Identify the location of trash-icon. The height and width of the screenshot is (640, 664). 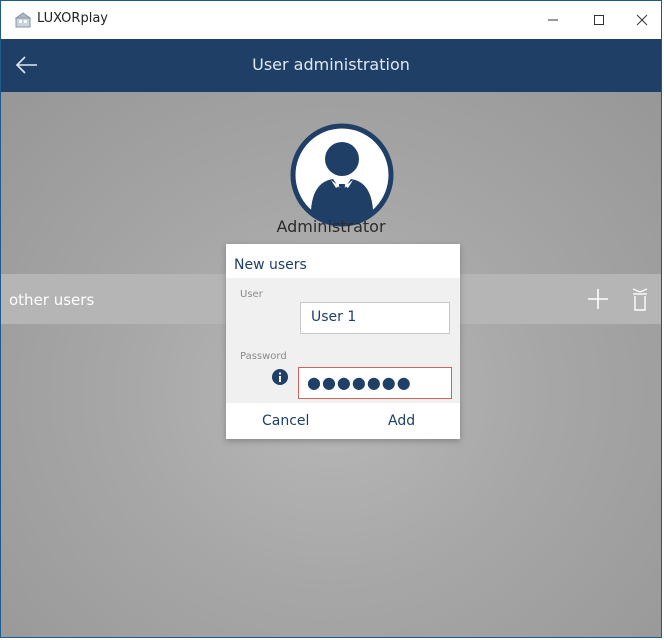
(640, 299).